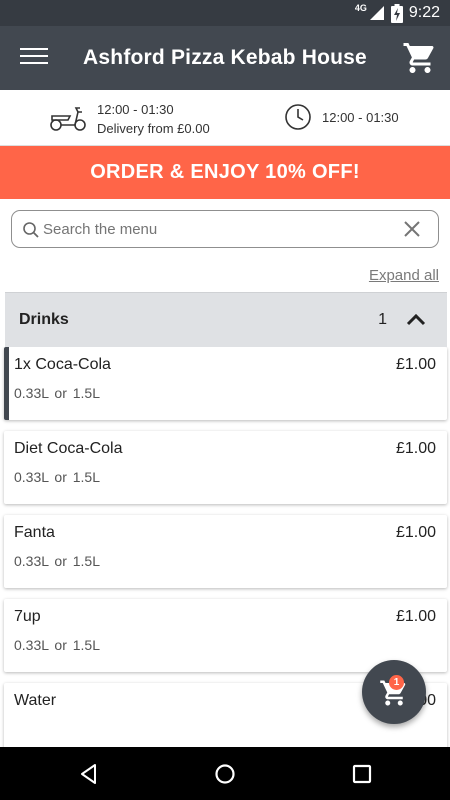 The height and width of the screenshot is (800, 450). Describe the element at coordinates (225, 635) in the screenshot. I see `menu-item: 7up £1.00 0.33L or 1.5L` at that location.